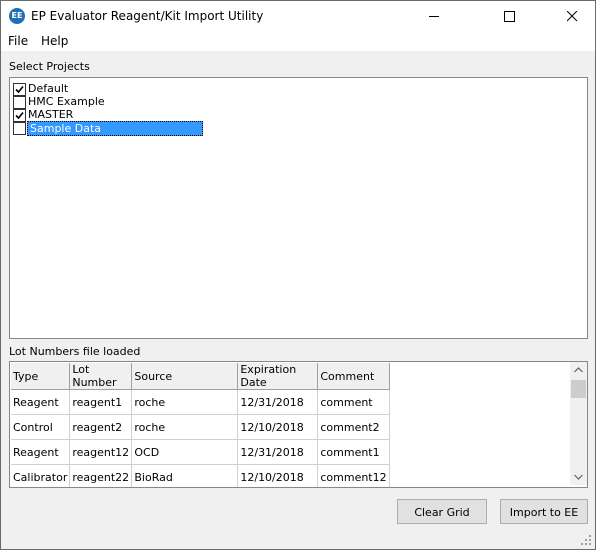  What do you see at coordinates (18, 41) in the screenshot?
I see `menu-file: File` at bounding box center [18, 41].